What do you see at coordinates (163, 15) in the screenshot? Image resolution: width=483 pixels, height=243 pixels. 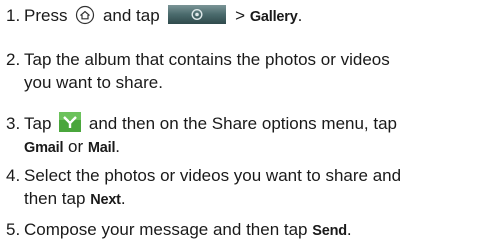 I see `step-text: Press and tap > Gallery.` at bounding box center [163, 15].